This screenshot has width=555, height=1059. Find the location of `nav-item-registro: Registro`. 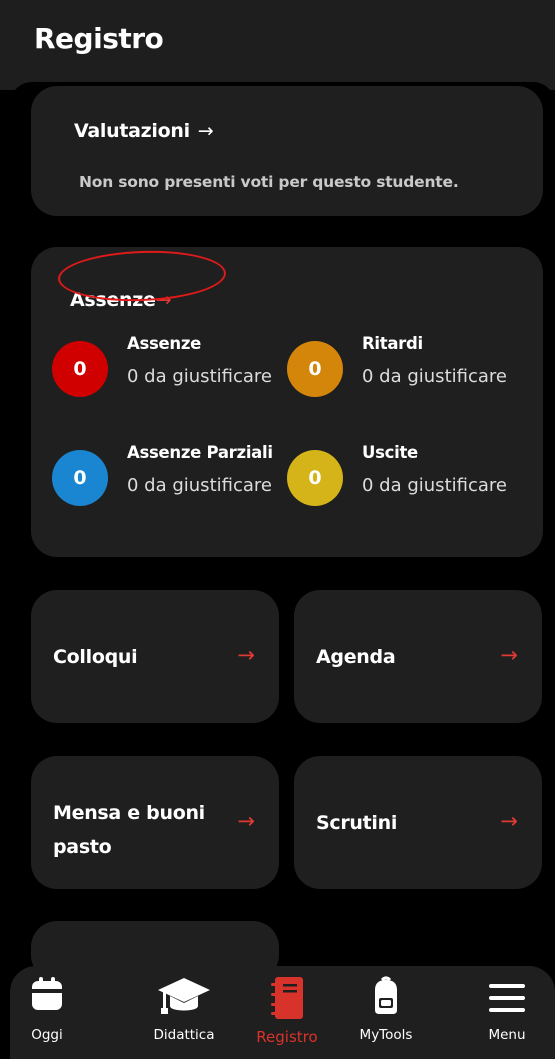

nav-item-registro: Registro is located at coordinates (287, 1012).